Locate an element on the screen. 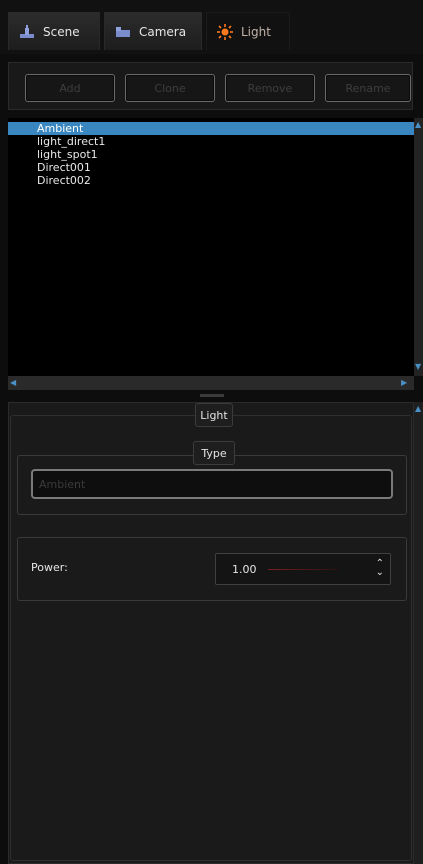 Image resolution: width=423 pixels, height=864 pixels. scroll-down-icon: ▼ is located at coordinates (418, 366).